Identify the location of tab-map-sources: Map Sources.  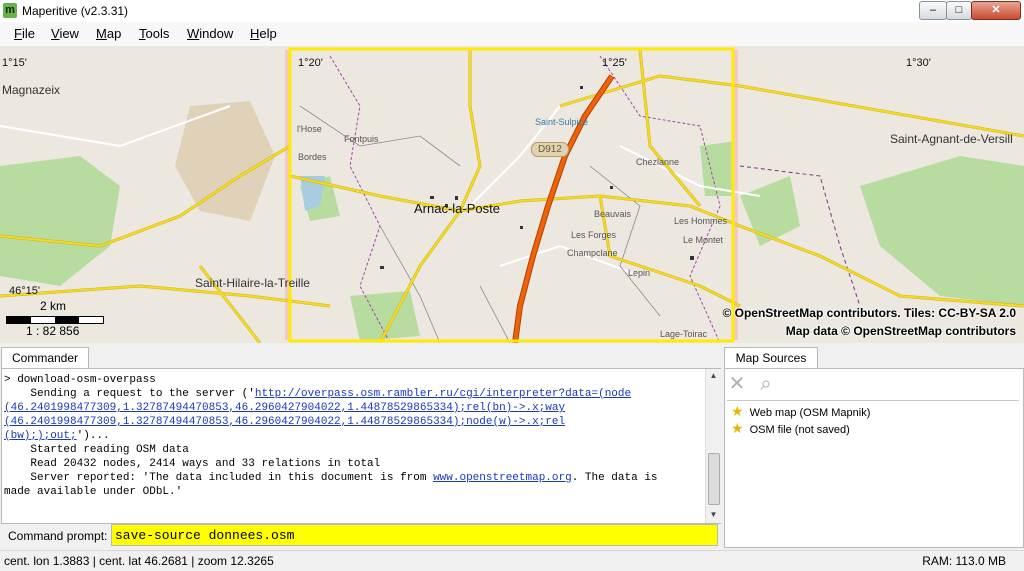
(771, 358).